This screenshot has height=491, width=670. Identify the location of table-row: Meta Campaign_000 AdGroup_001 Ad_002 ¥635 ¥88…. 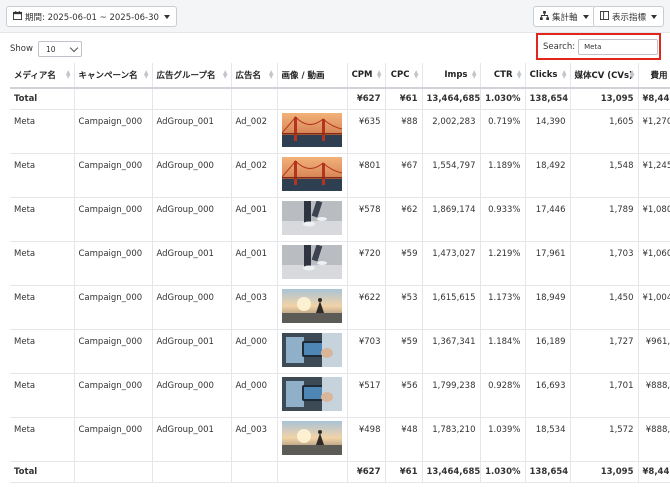
(340, 131).